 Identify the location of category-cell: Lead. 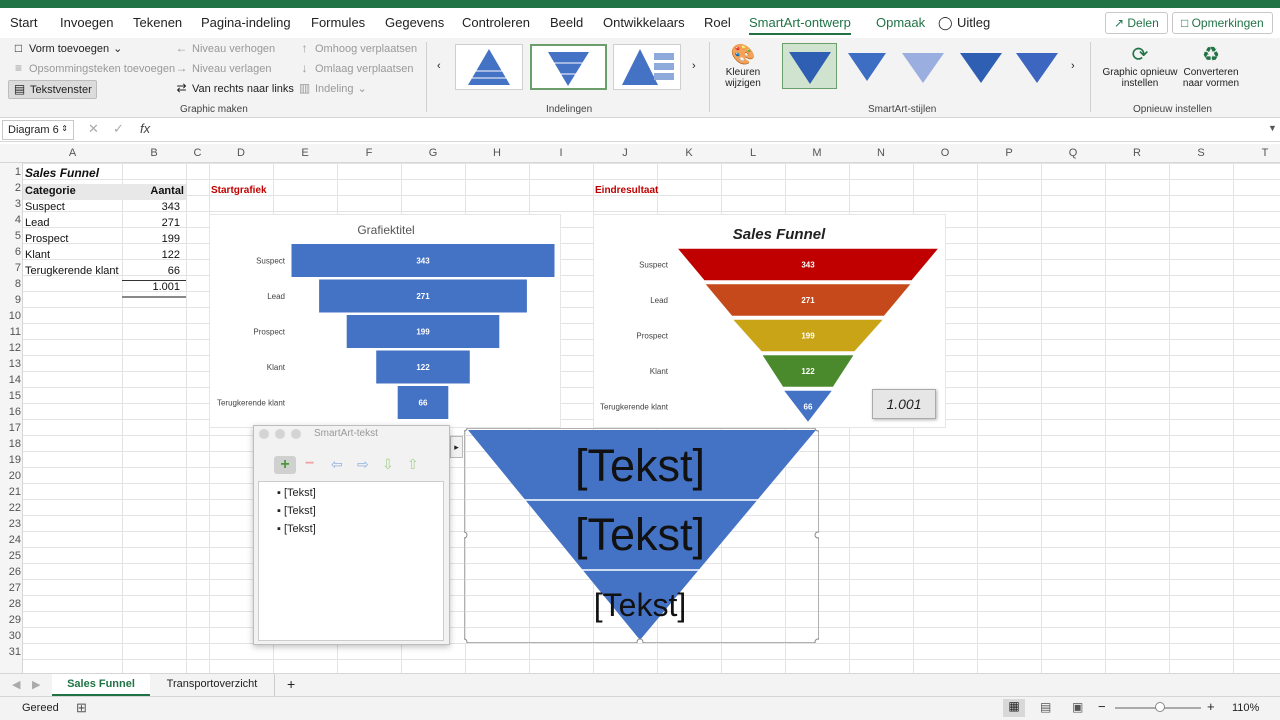
(37, 223).